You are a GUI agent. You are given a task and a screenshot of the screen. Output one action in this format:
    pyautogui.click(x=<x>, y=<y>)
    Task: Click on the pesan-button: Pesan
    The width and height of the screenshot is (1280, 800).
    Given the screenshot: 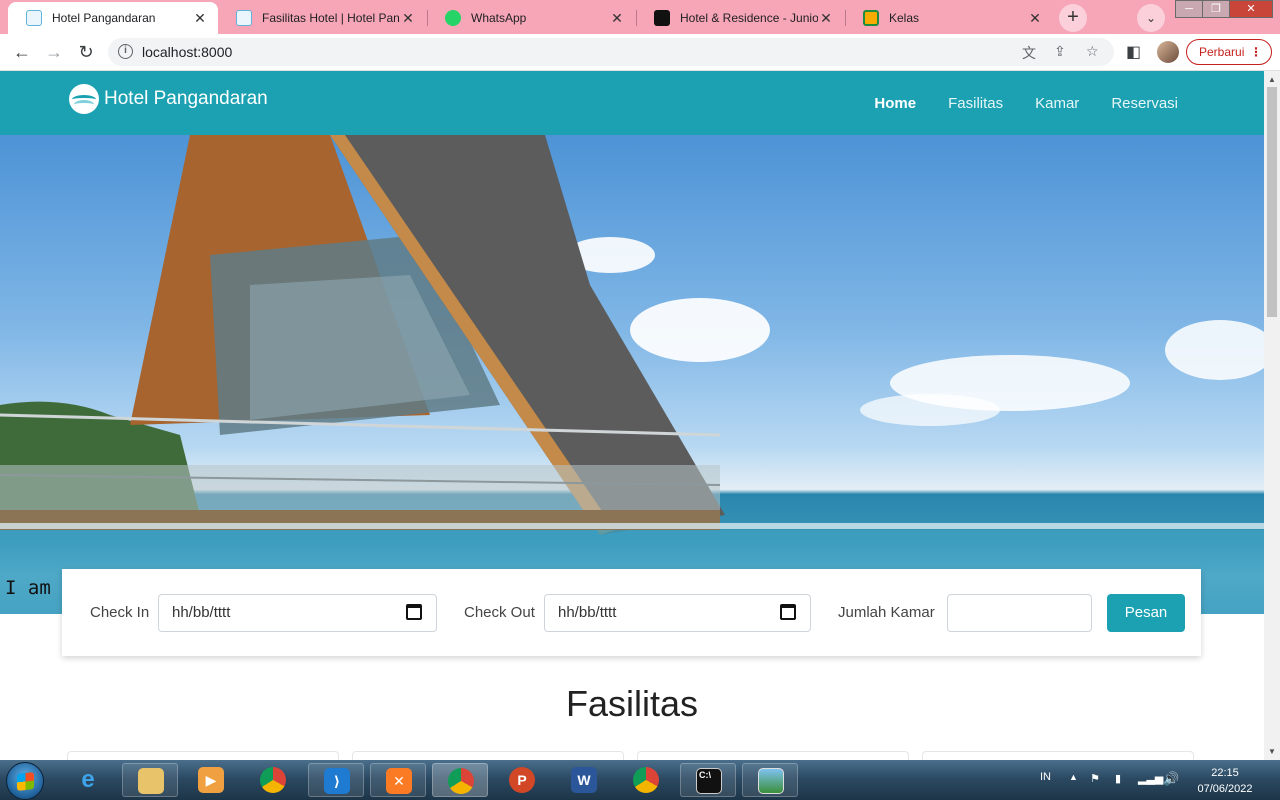 What is the action you would take?
    pyautogui.click(x=1146, y=613)
    